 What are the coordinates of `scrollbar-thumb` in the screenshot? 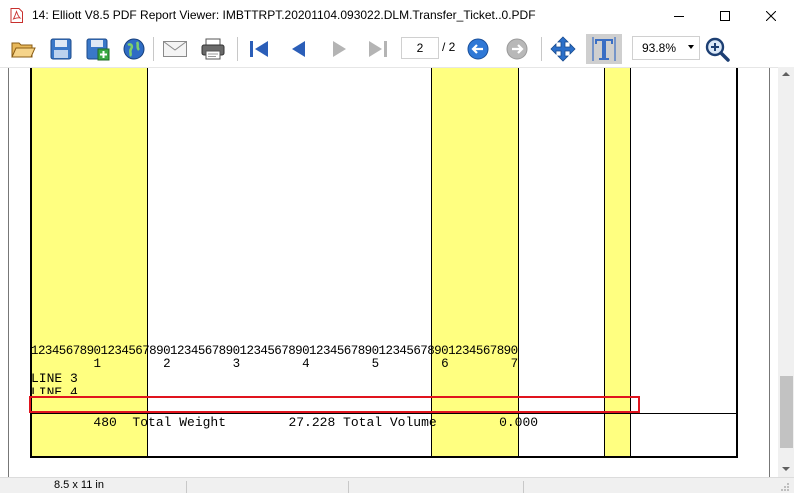 It's located at (786, 412).